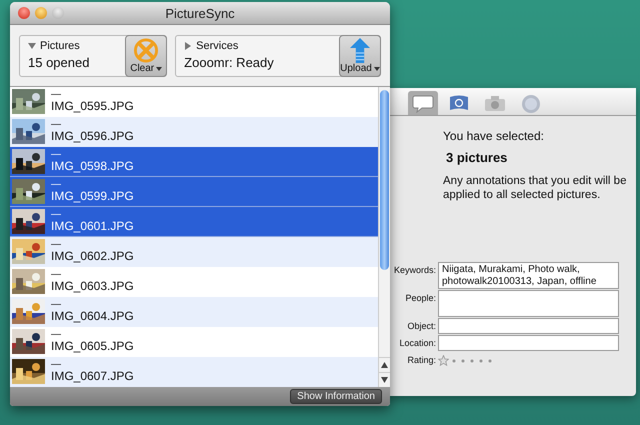  I want to click on file-name: IMG_0607.JPG, so click(92, 376).